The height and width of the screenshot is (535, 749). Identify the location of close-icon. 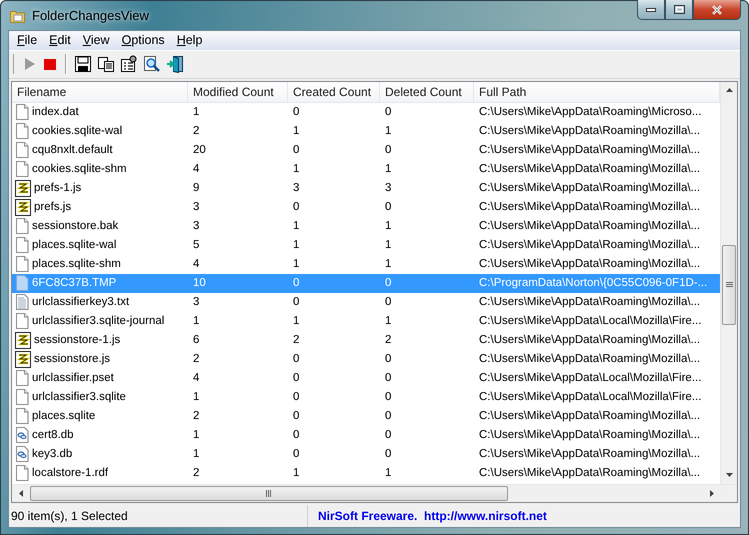
(717, 9).